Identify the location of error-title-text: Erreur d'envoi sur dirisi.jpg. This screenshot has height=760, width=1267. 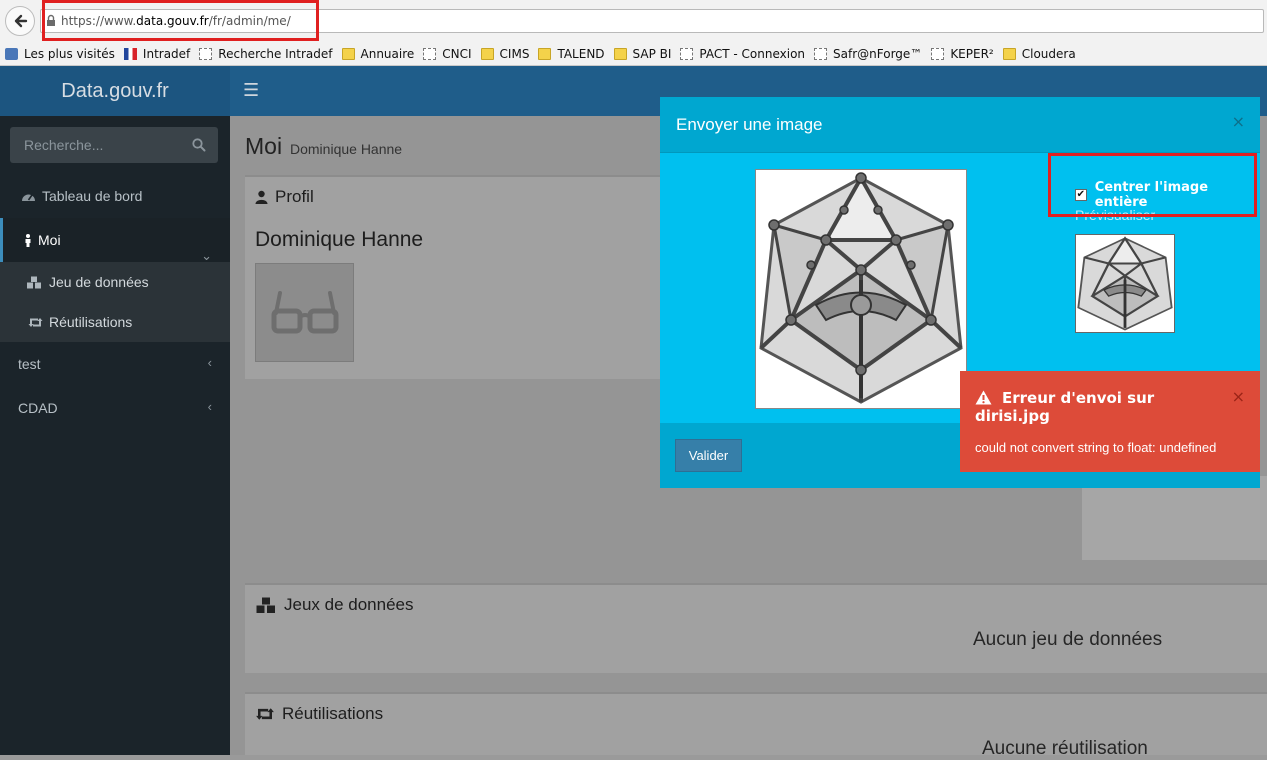
(1065, 407).